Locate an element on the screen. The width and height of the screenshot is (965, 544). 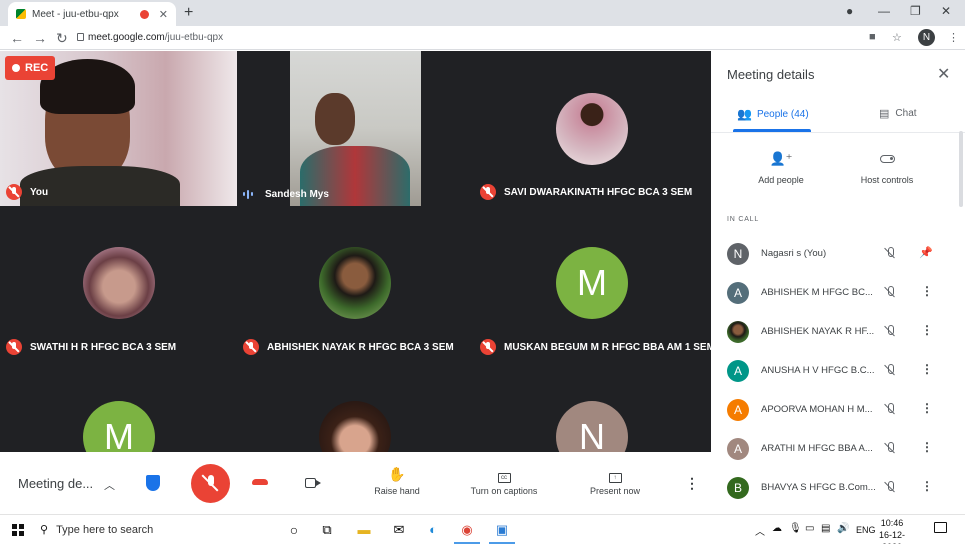
url-field: meet.google.com/juu-etbu-qpx is located at coordinates (155, 37).